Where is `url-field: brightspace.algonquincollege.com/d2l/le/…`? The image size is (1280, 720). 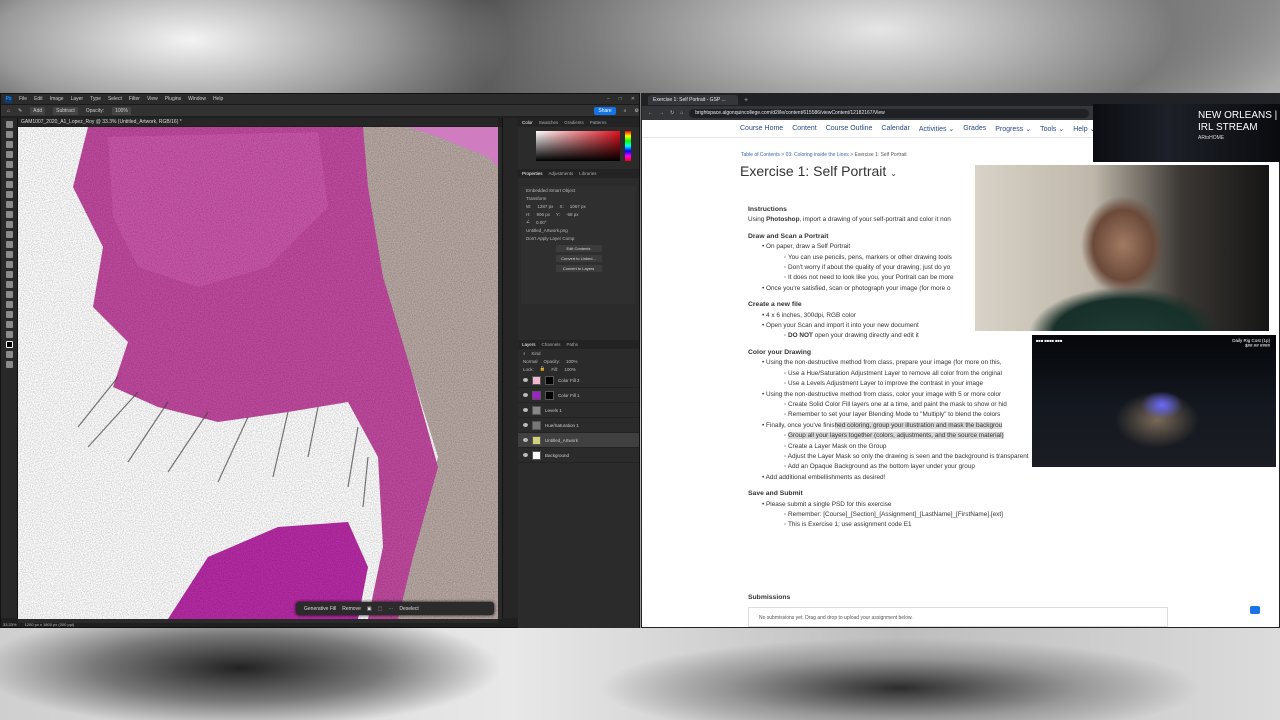
url-field: brightspace.algonquincollege.com/d2l/le/… is located at coordinates (889, 113).